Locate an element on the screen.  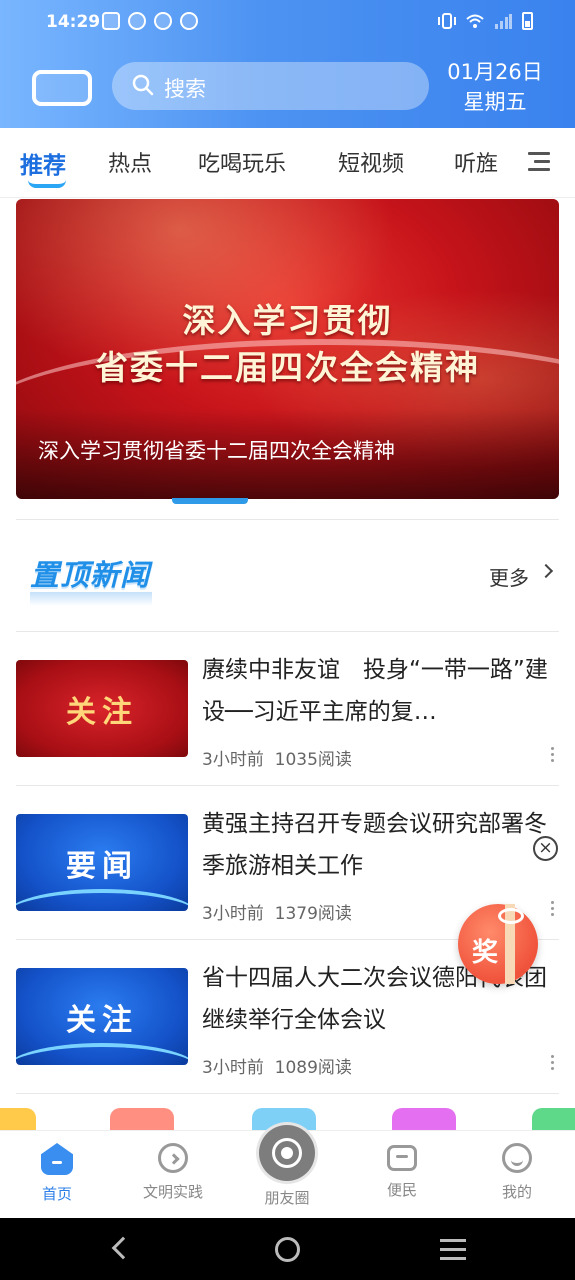
mail-icon is located at coordinates (111, 21).